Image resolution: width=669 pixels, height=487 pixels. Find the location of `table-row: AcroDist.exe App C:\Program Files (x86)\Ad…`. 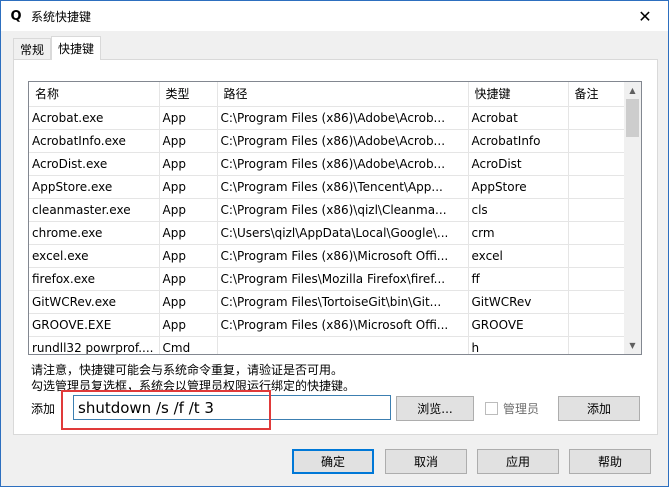

table-row: AcroDist.exe App C:\Program Files (x86)\Ad… is located at coordinates (328, 164).